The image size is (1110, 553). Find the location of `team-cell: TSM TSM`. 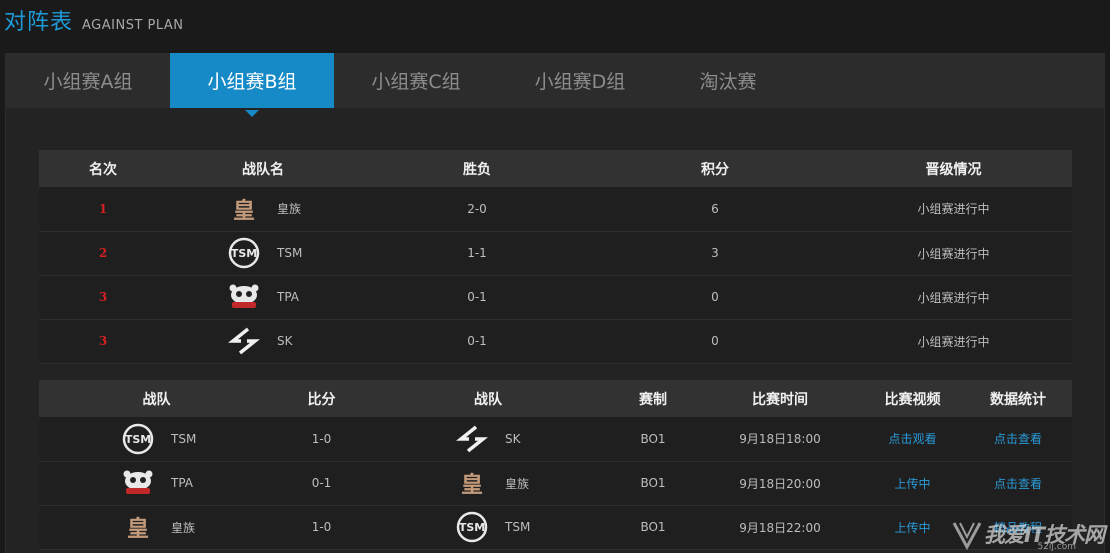

team-cell: TSM TSM is located at coordinates (263, 253).